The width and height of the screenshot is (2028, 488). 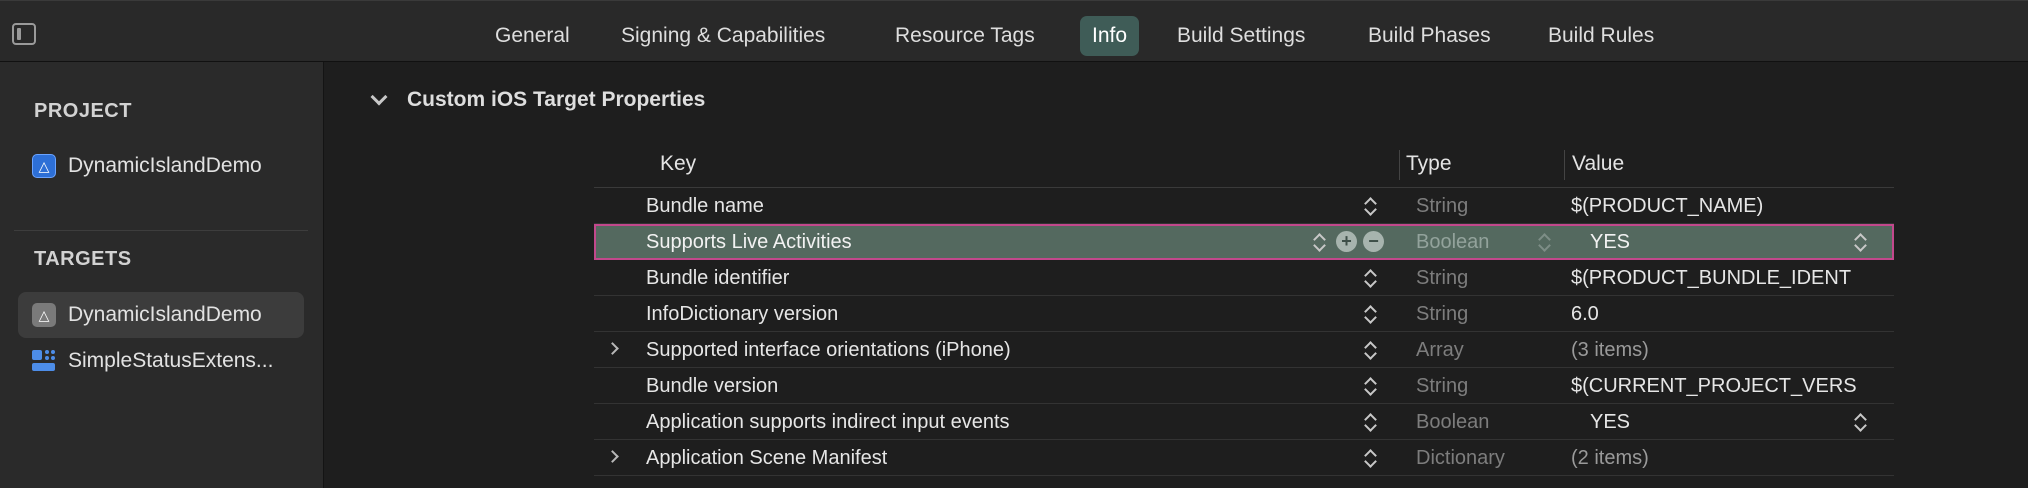 What do you see at coordinates (1732, 206) in the screenshot?
I see `row-value: $(PRODUCT_NAME)` at bounding box center [1732, 206].